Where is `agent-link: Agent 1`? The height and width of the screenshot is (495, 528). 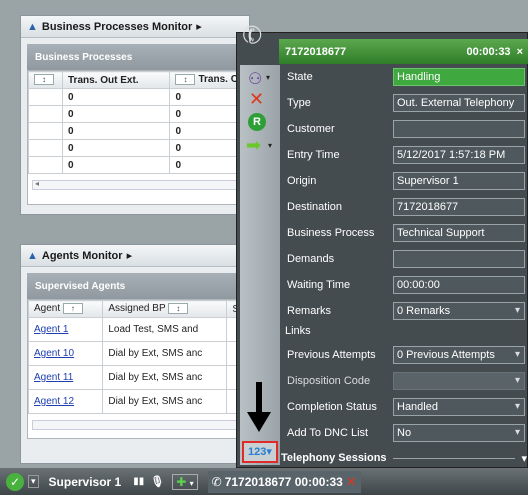 agent-link: Agent 1 is located at coordinates (51, 329).